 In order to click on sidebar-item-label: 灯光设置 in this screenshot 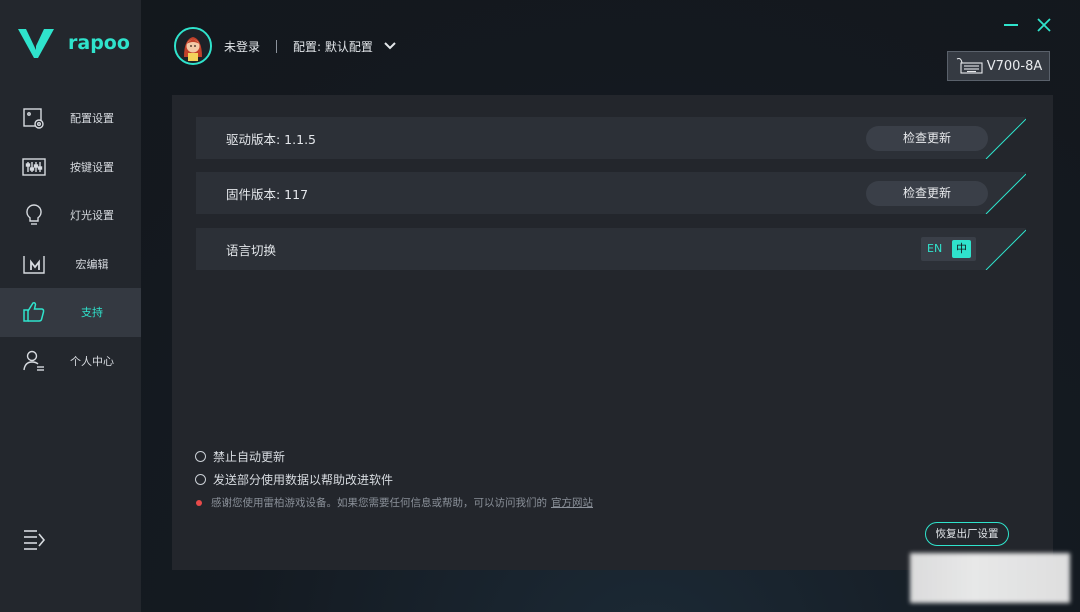, I will do `click(92, 216)`.